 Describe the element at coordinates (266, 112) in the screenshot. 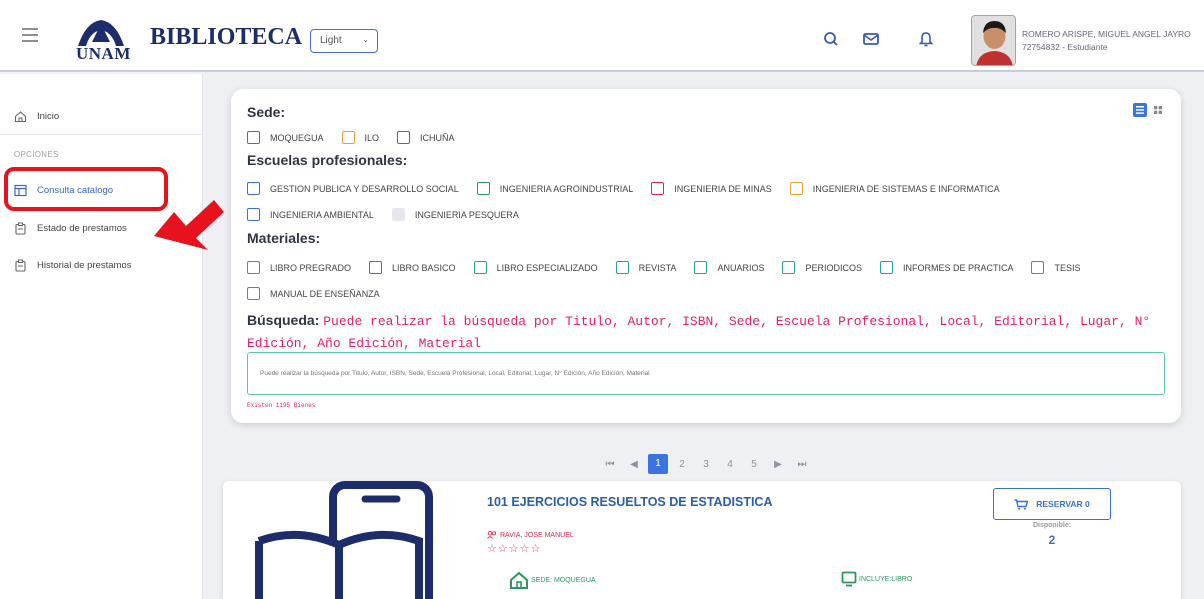

I see `sede-title: Sede:` at that location.